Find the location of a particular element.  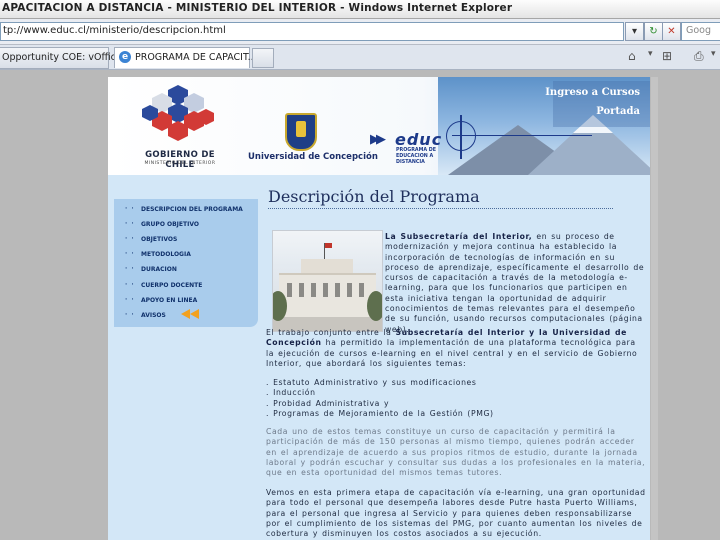

tab-opportunity: Opportunity COE: vOffice 10 is located at coordinates (68, 58).